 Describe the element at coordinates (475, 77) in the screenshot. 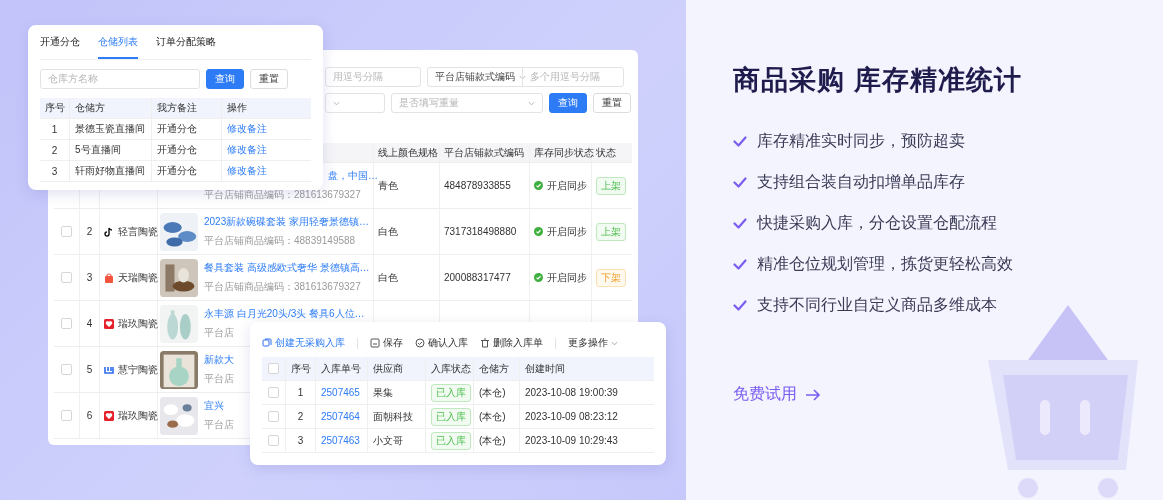

I see `dropdown: 平台店铺款式编码` at that location.